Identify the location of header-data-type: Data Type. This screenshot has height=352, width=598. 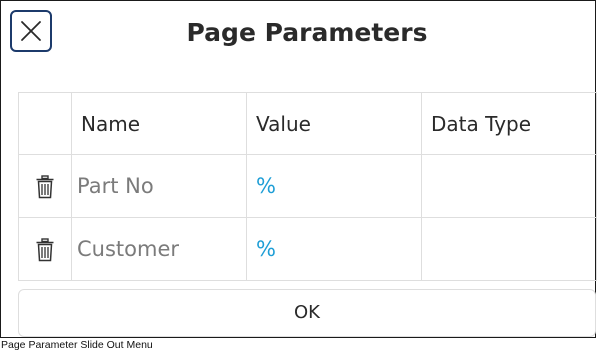
(509, 123).